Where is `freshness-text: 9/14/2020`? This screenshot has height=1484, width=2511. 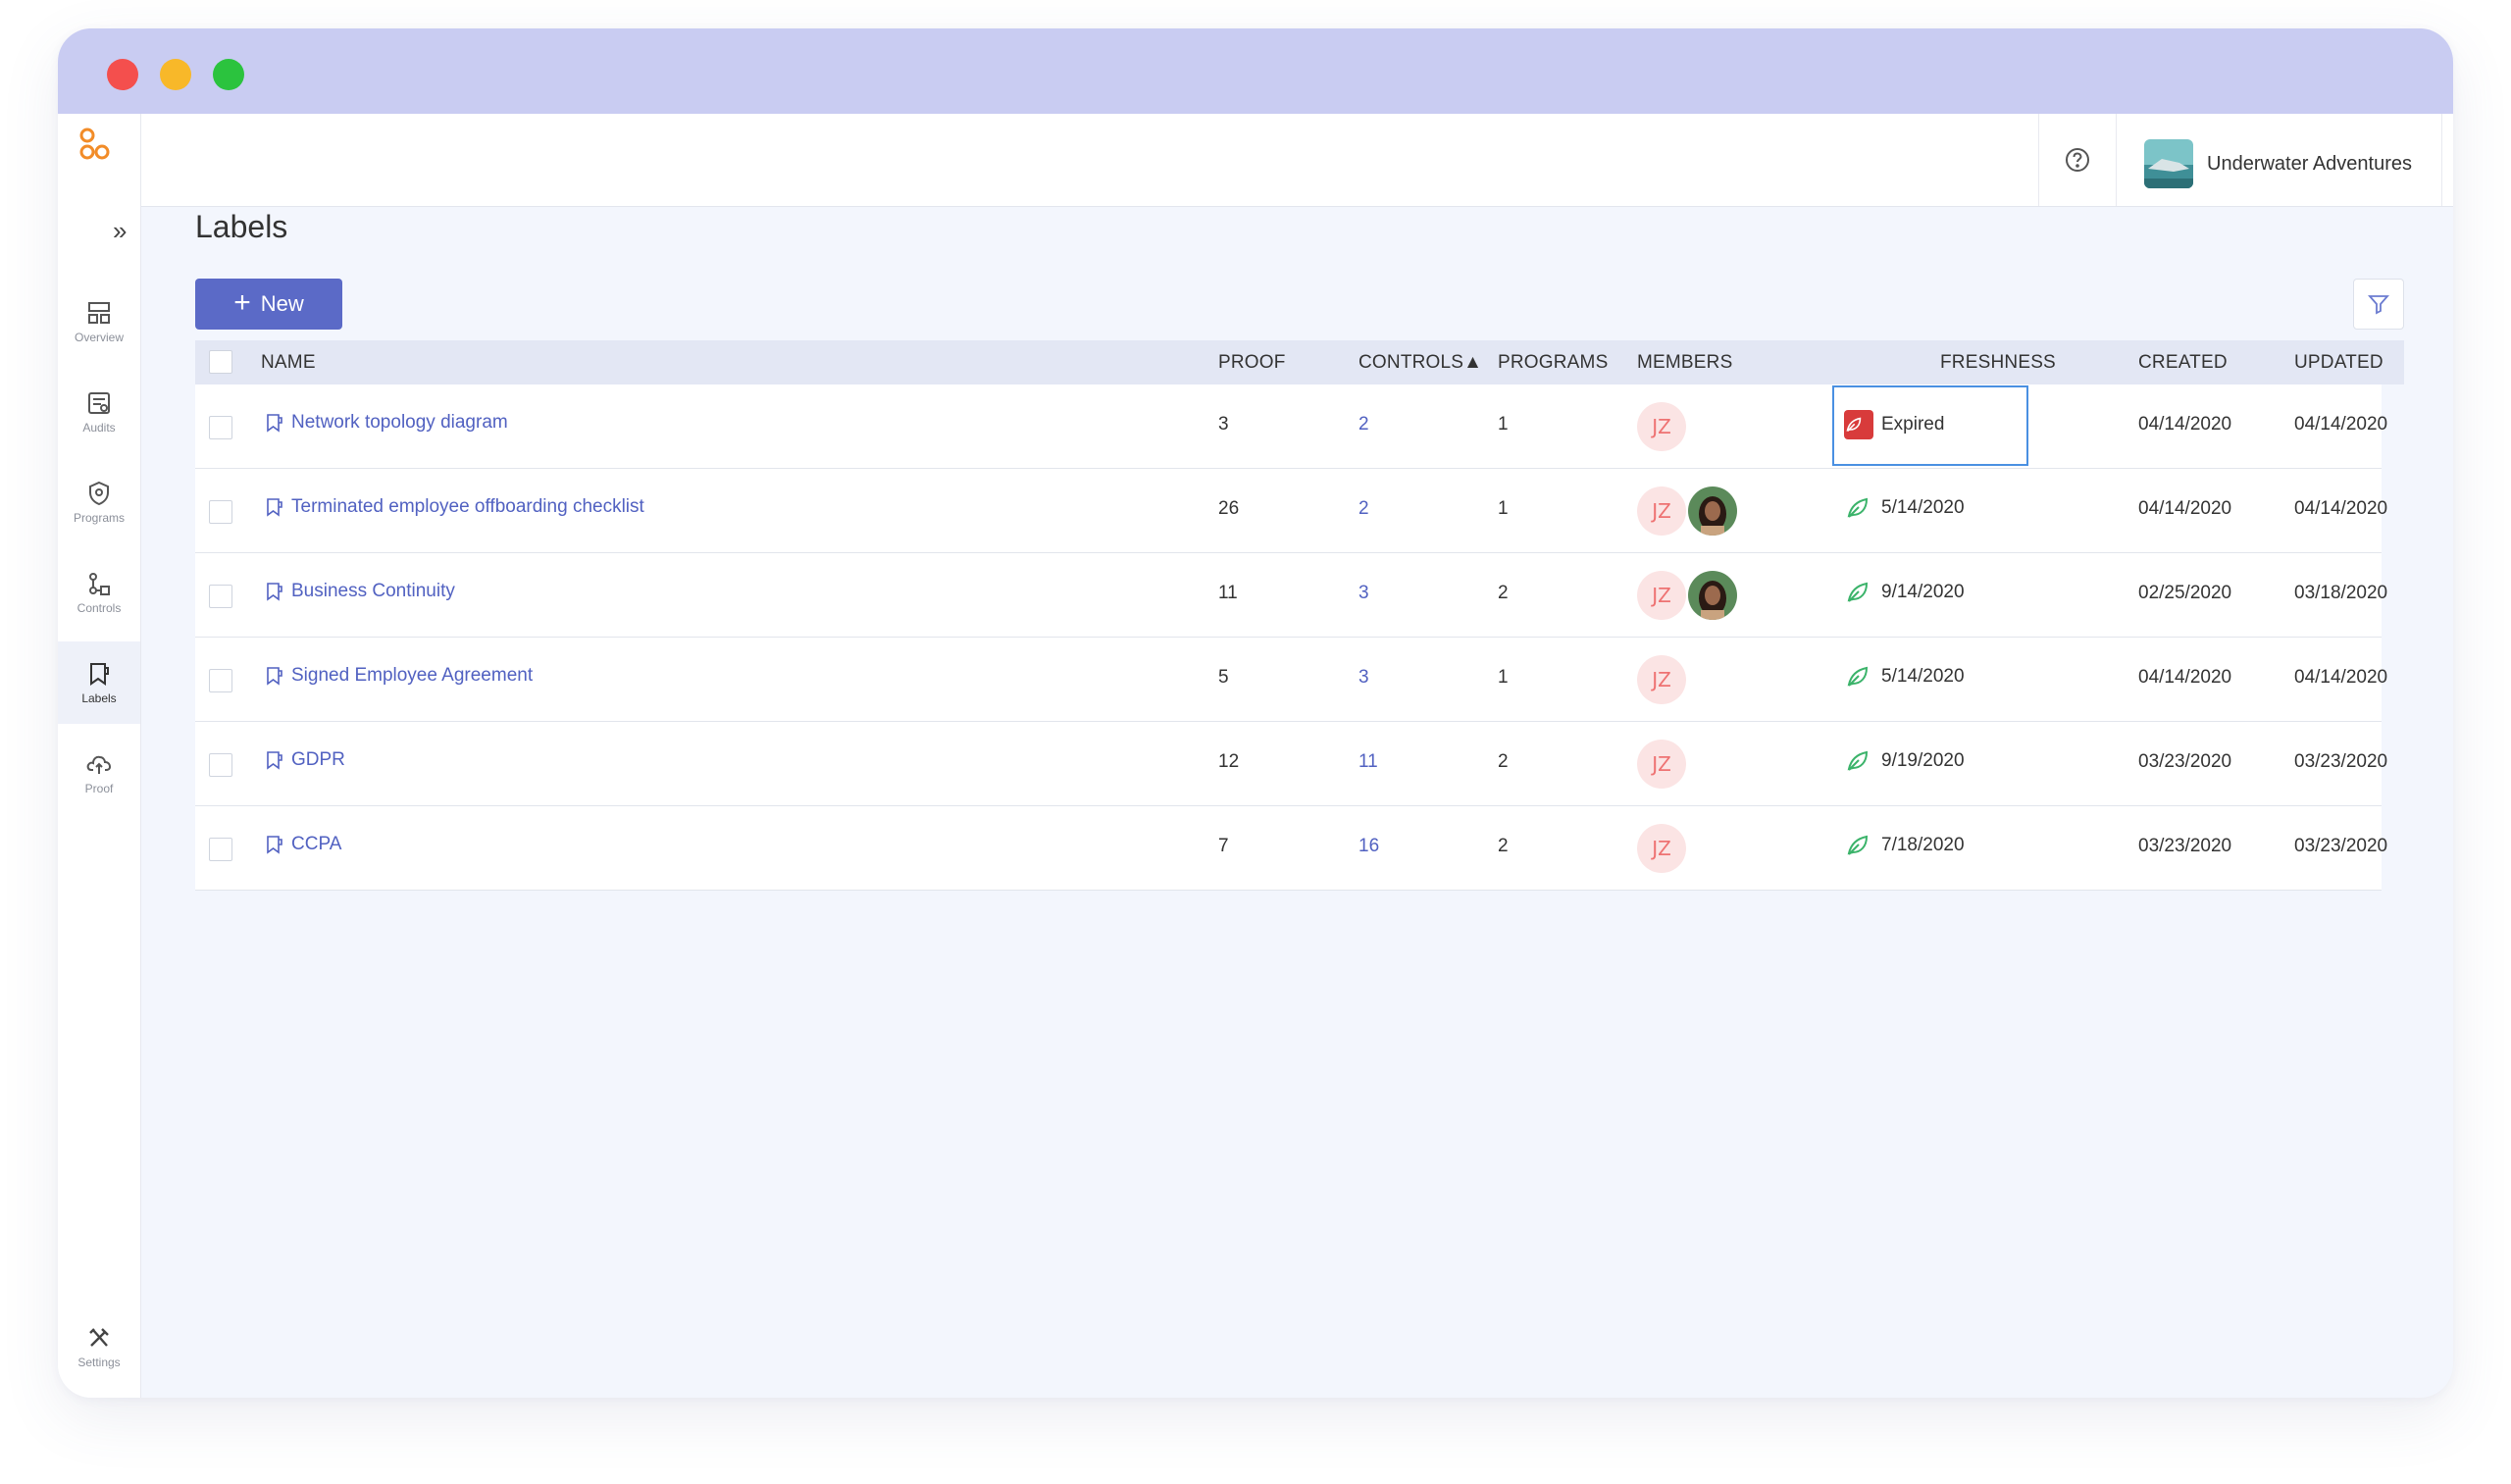
freshness-text: 9/14/2020 is located at coordinates (1923, 592).